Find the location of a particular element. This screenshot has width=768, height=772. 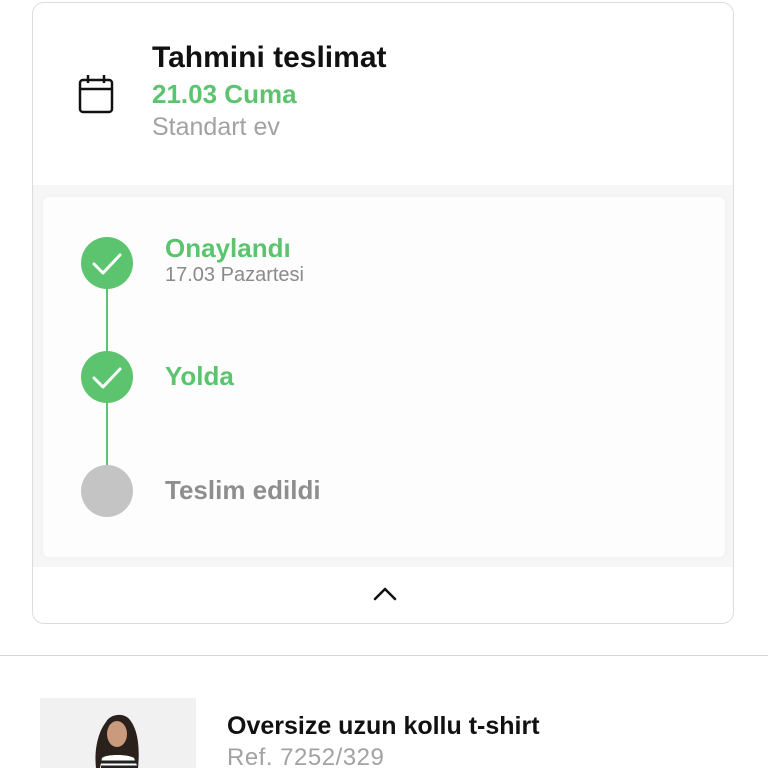

step-label-in-transit: Yolda is located at coordinates (199, 376).